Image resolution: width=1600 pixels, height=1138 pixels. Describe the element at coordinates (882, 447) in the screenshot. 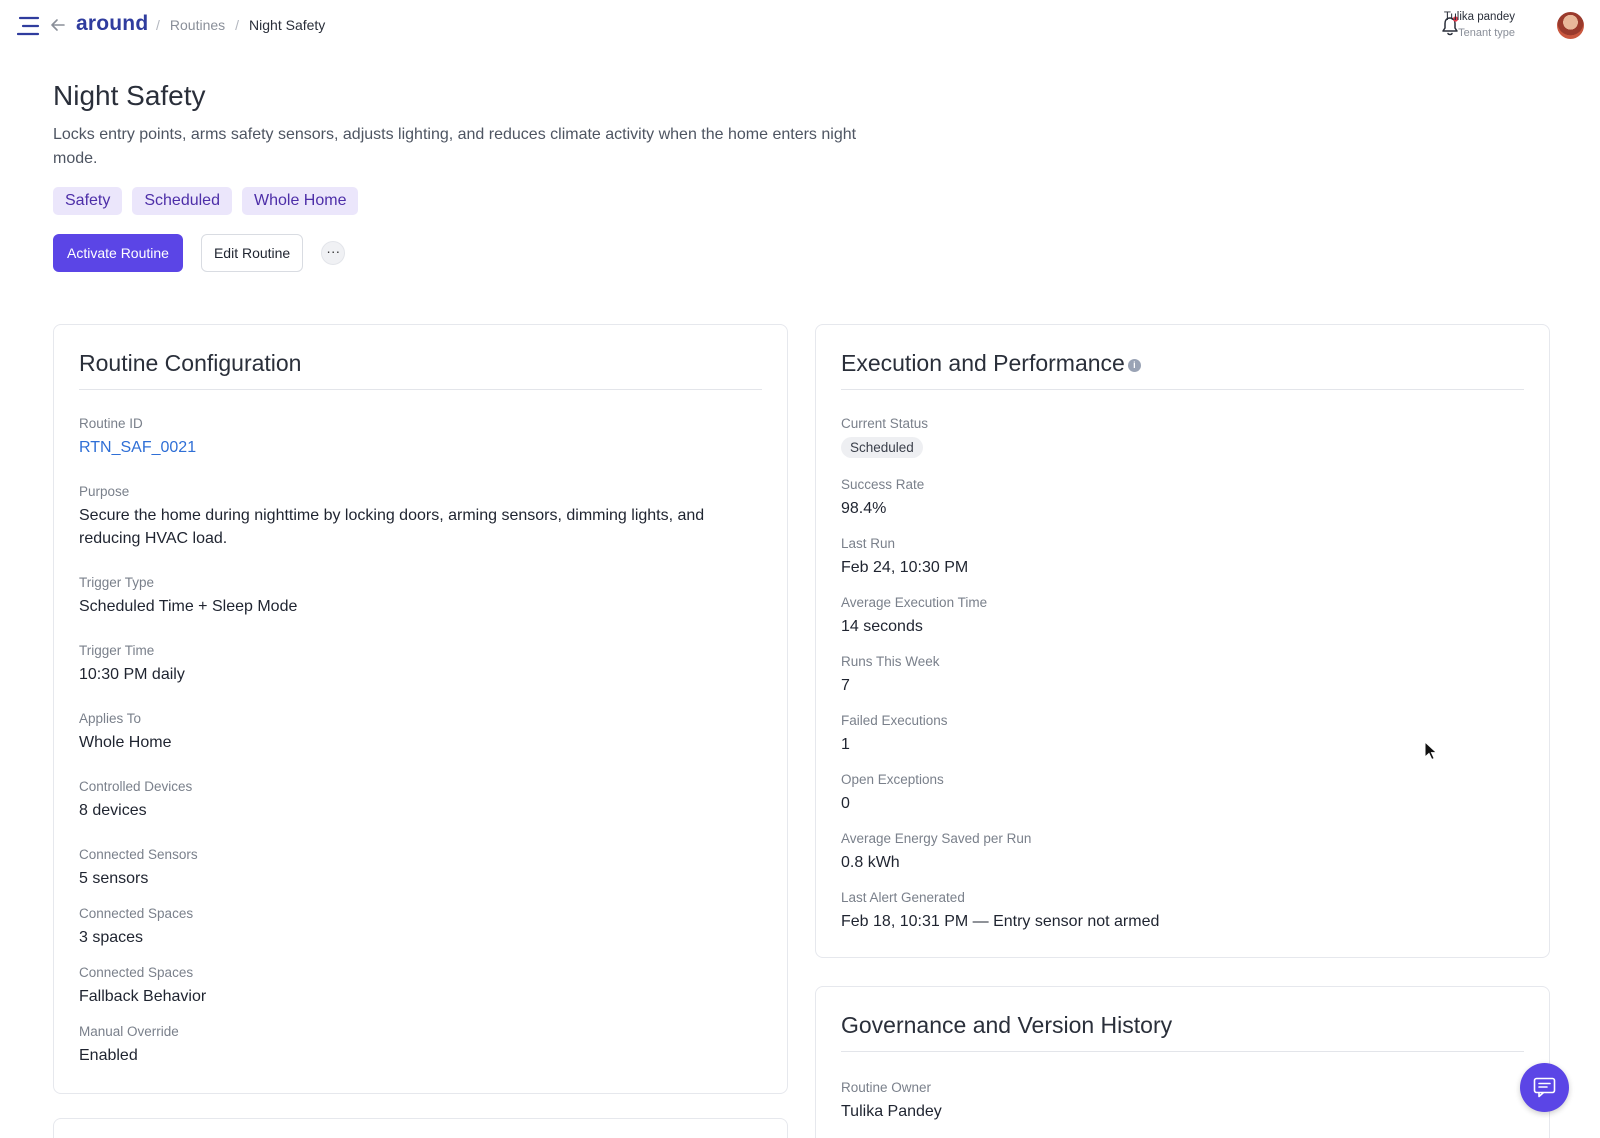

I see `status-badge: Scheduled` at that location.